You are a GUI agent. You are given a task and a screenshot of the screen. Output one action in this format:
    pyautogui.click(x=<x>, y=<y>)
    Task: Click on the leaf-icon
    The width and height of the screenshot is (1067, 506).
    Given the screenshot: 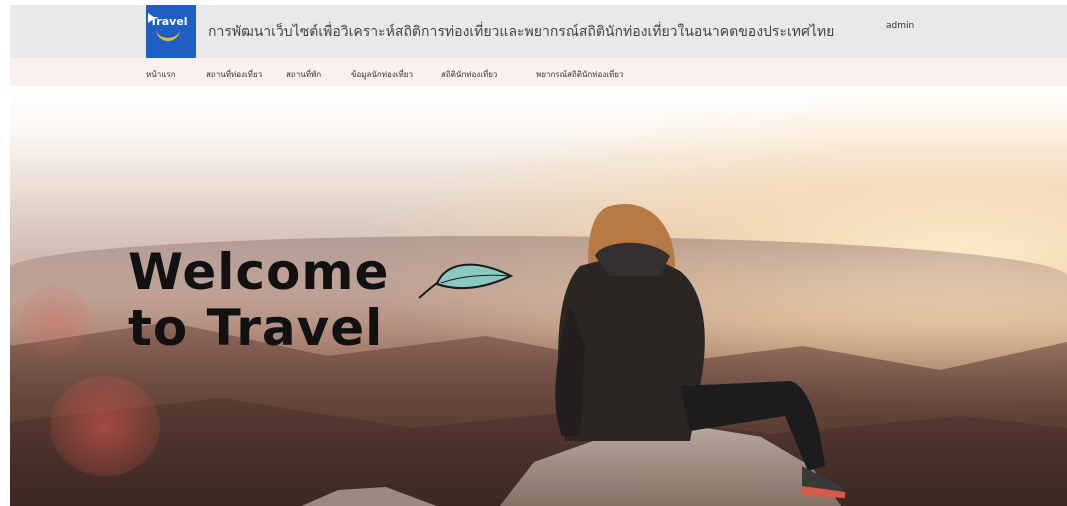 What is the action you would take?
    pyautogui.click(x=466, y=281)
    